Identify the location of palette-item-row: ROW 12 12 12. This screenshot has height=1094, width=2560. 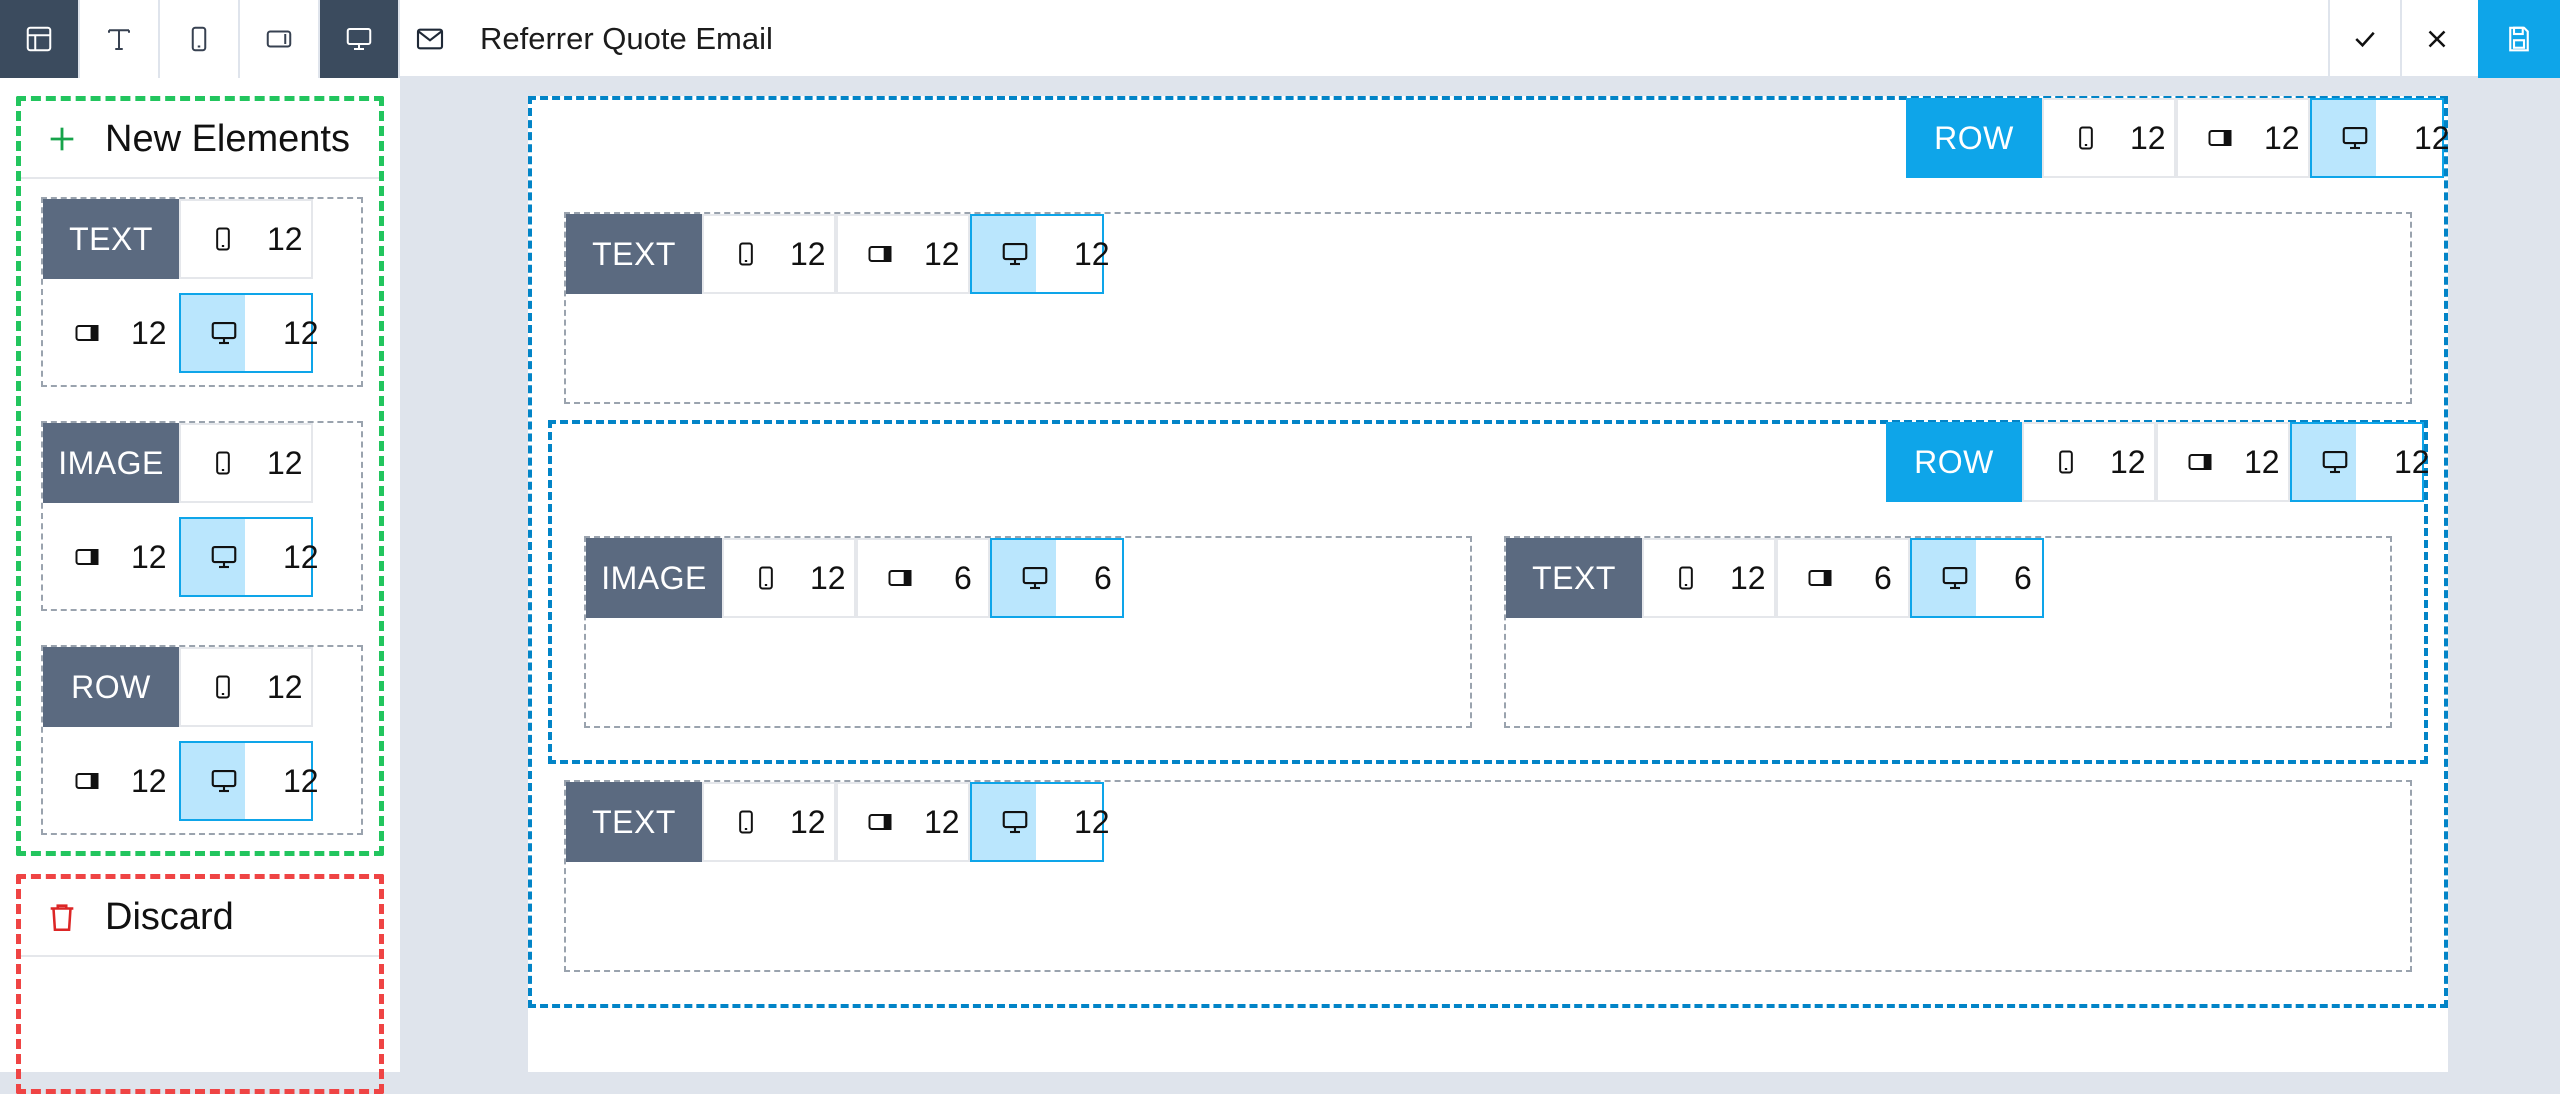
(202, 740).